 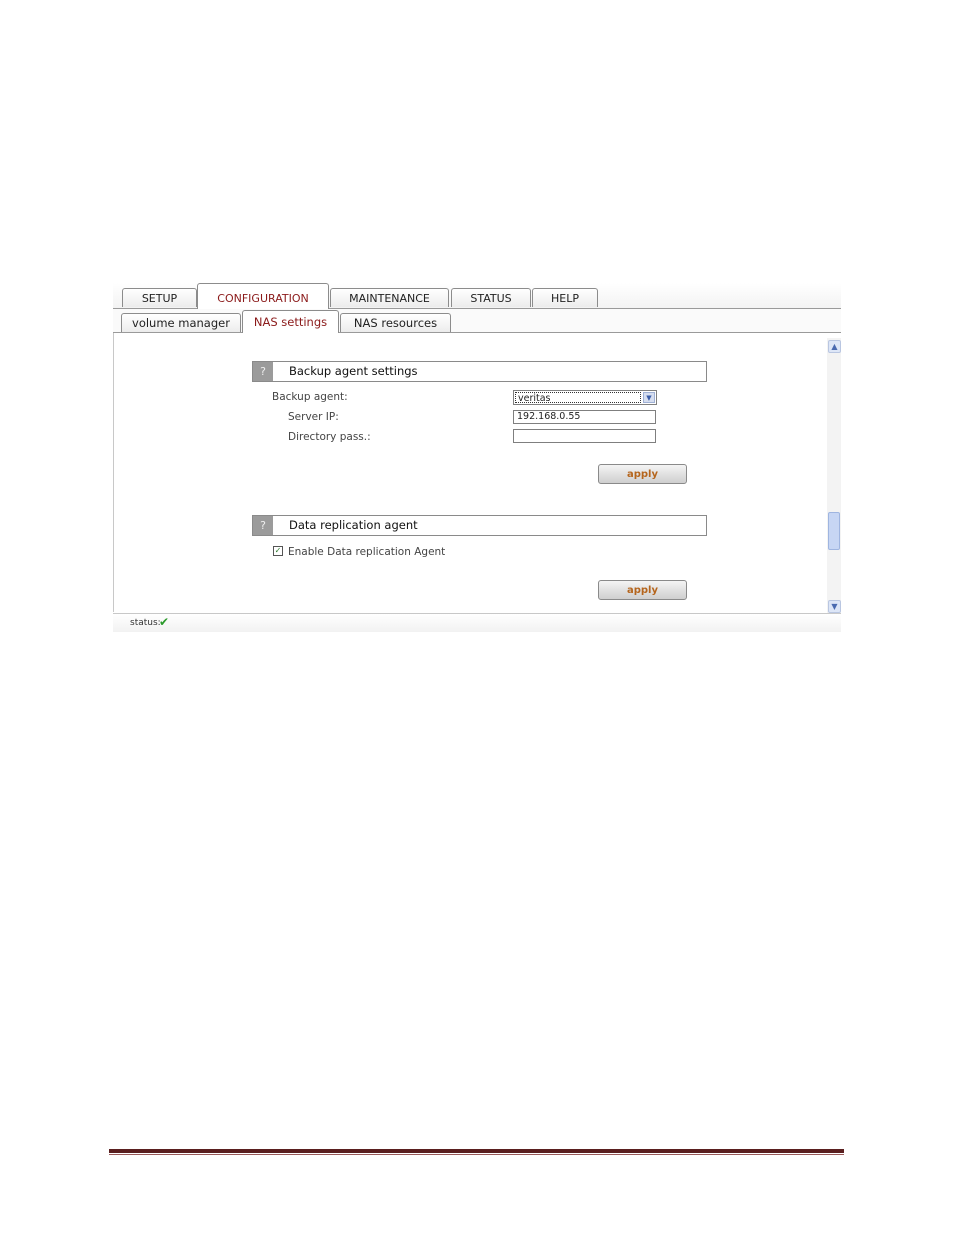 What do you see at coordinates (642, 590) in the screenshot?
I see `replication-apply-button: apply` at bounding box center [642, 590].